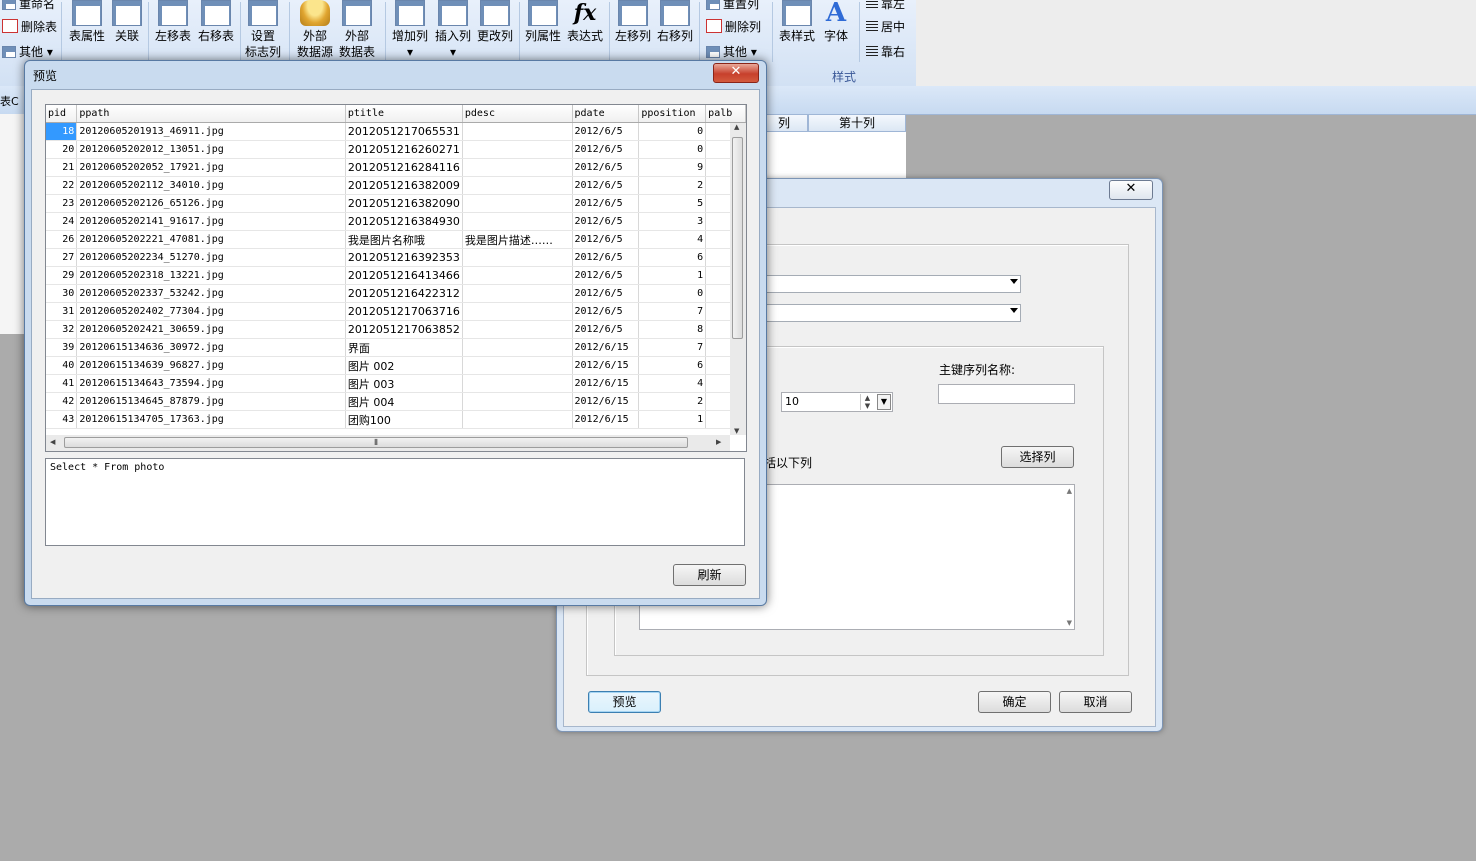 The image size is (1476, 861). I want to click on table-cell: 2012051216392353, so click(404, 257).